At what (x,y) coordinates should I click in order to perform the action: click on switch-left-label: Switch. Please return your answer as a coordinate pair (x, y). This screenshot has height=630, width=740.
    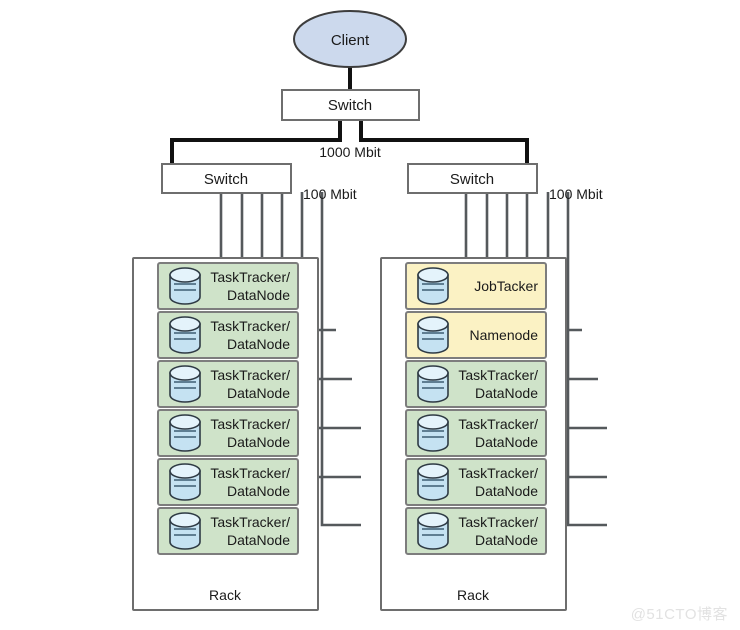
    Looking at the image, I should click on (226, 179).